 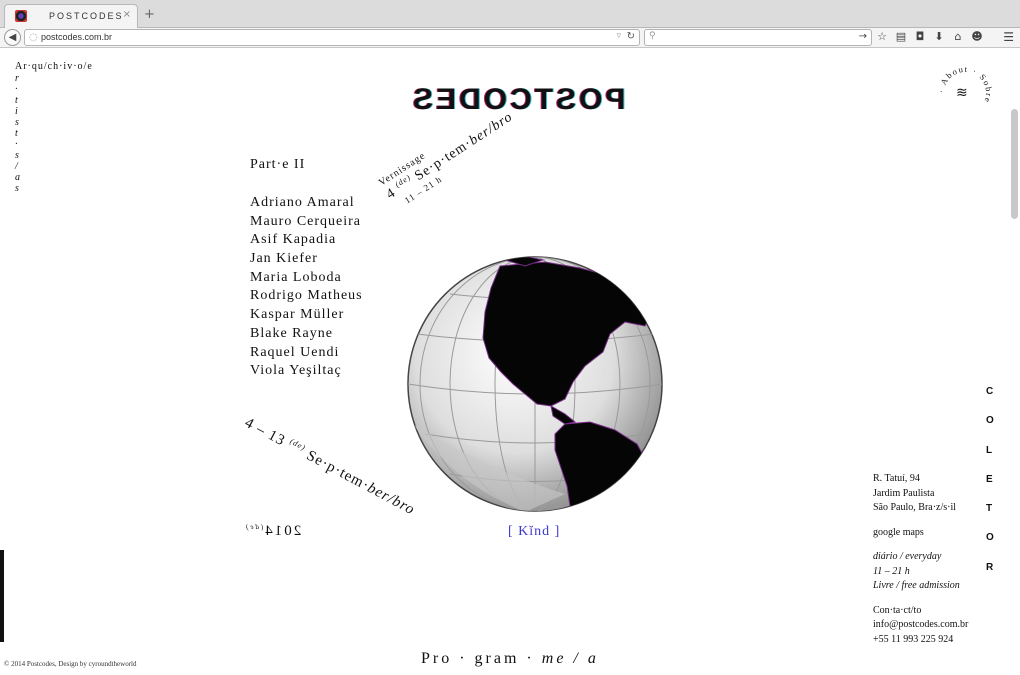 What do you see at coordinates (12, 37) in the screenshot?
I see `back-icon: ◀` at bounding box center [12, 37].